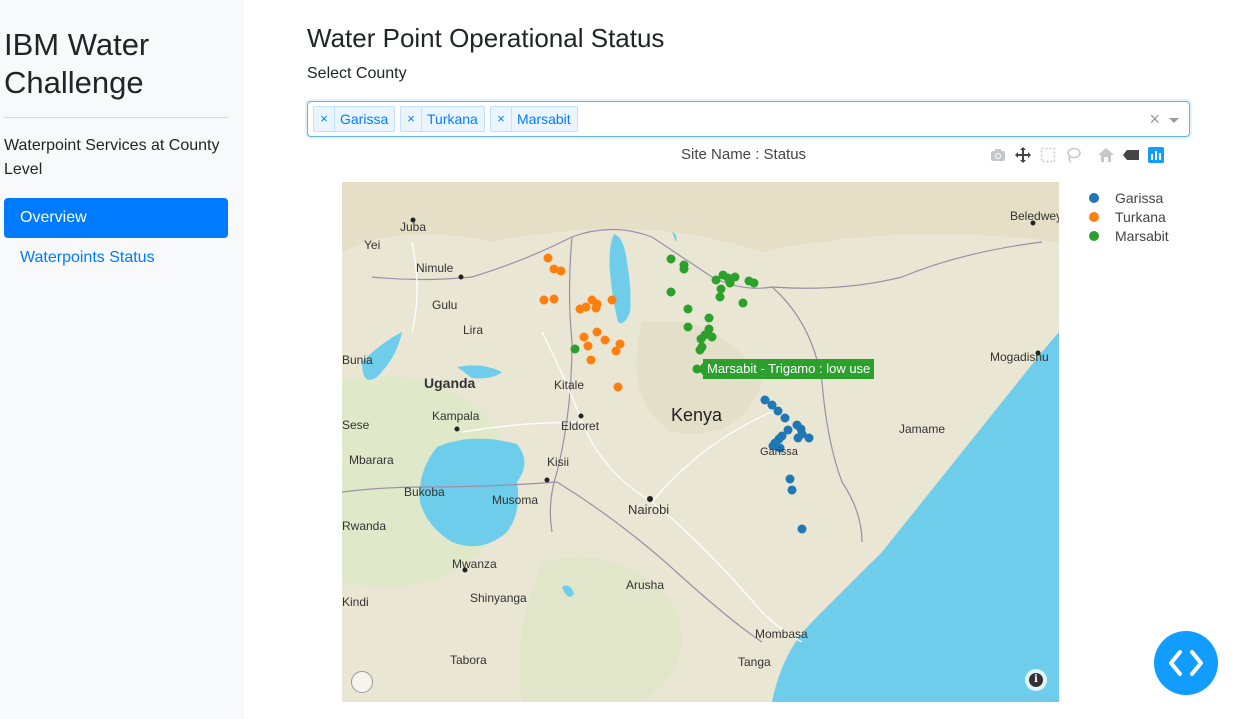 The image size is (1240, 719). I want to click on box-select-icon, so click(1047, 155).